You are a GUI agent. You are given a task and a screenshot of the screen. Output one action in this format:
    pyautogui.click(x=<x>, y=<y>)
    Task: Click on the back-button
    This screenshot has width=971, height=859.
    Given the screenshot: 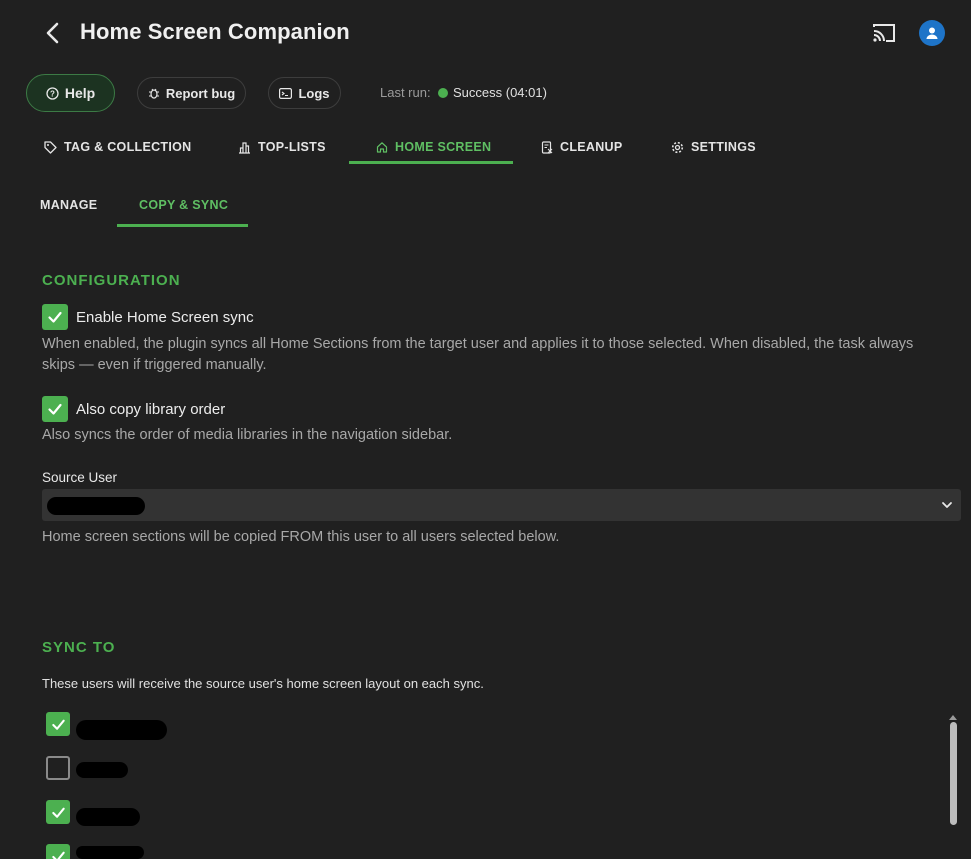 What is the action you would take?
    pyautogui.click(x=54, y=33)
    